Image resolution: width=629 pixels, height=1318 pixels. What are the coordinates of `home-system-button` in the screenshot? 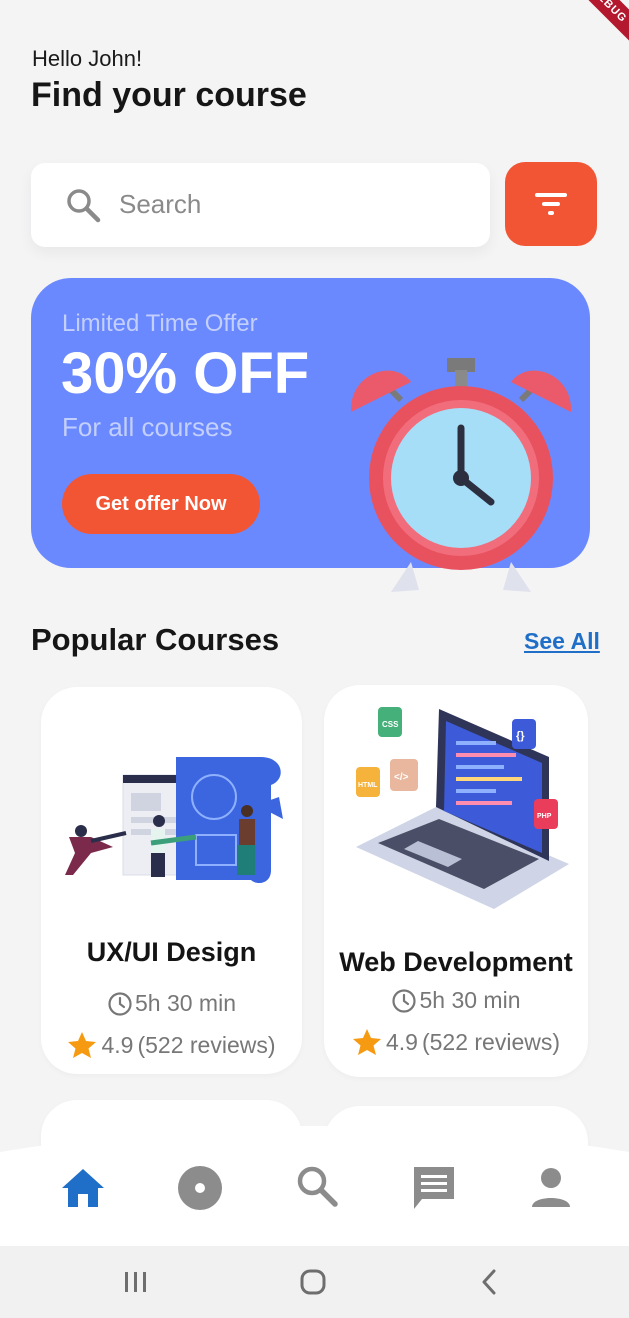 It's located at (313, 1282).